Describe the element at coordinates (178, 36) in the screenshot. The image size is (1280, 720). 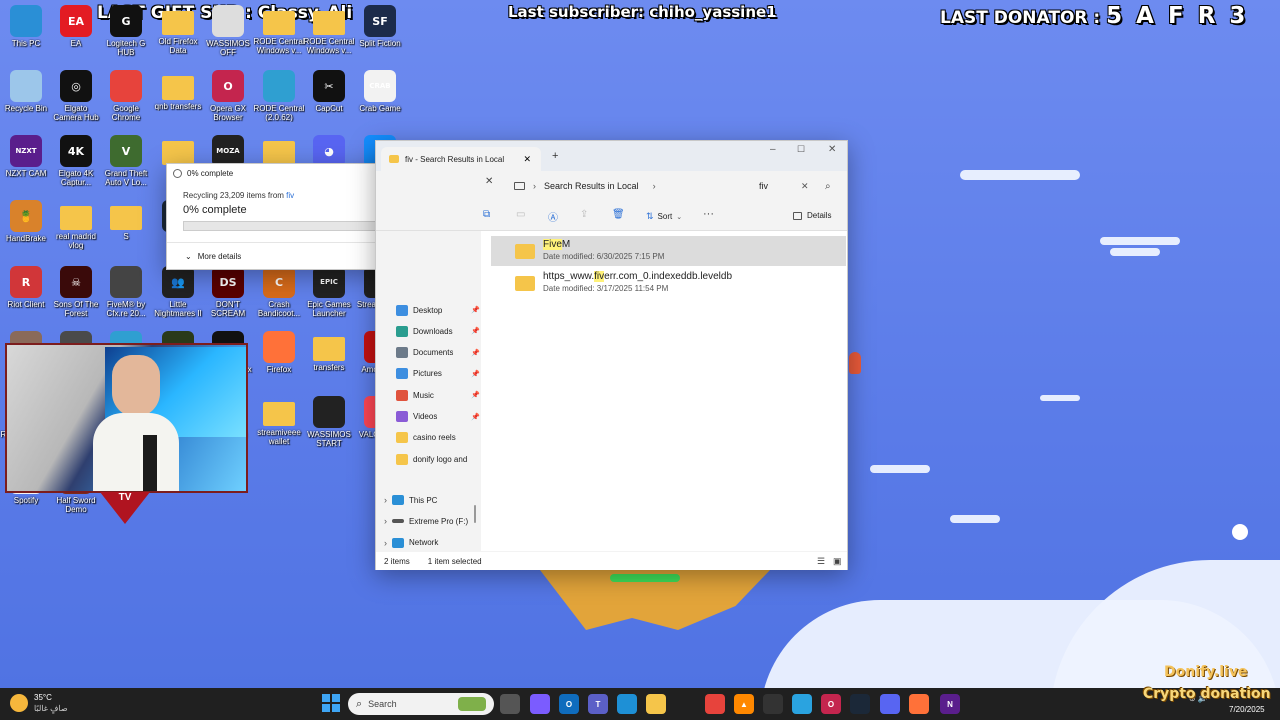
I see `desktop-icon: Old Firefox Data` at that location.